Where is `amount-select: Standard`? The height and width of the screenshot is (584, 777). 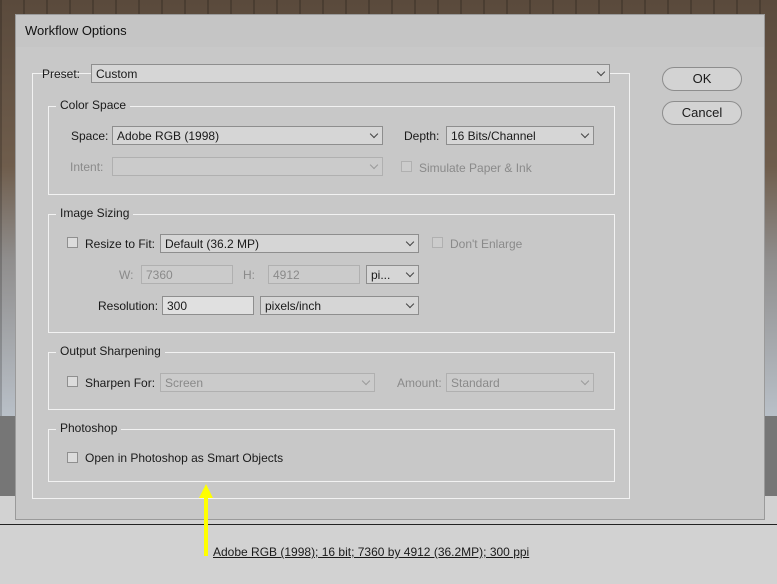 amount-select: Standard is located at coordinates (520, 382).